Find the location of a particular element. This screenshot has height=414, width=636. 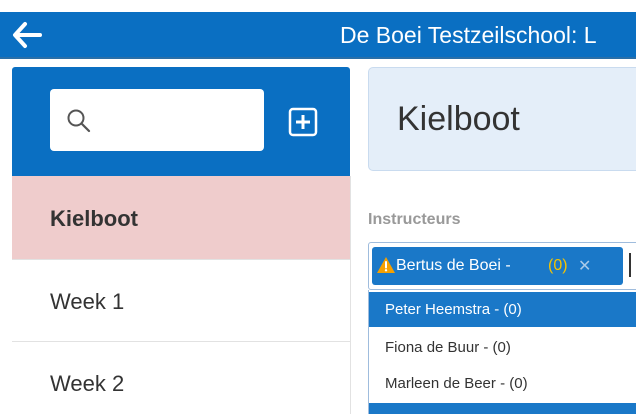

page-title: Kielboot is located at coordinates (458, 119).